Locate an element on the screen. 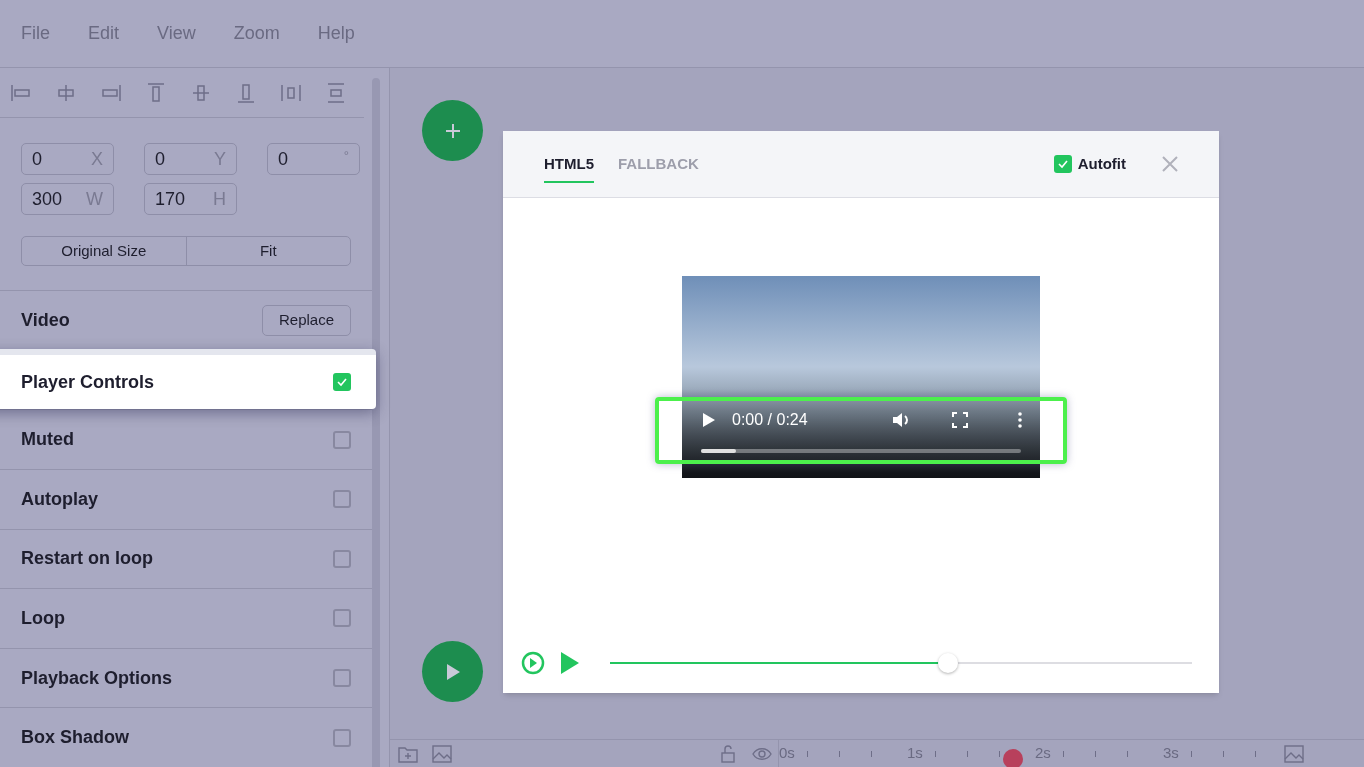  section-title: Video is located at coordinates (45, 320).